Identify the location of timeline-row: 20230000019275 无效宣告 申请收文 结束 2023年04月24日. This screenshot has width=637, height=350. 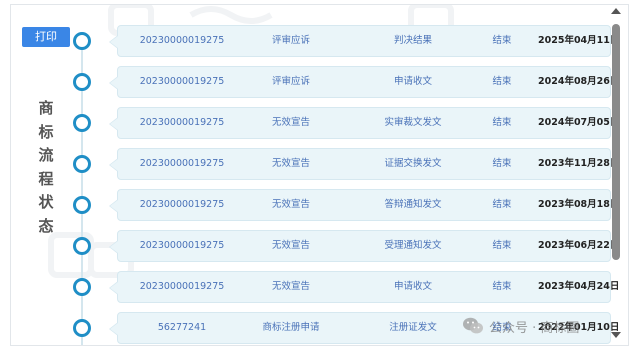
(315, 287).